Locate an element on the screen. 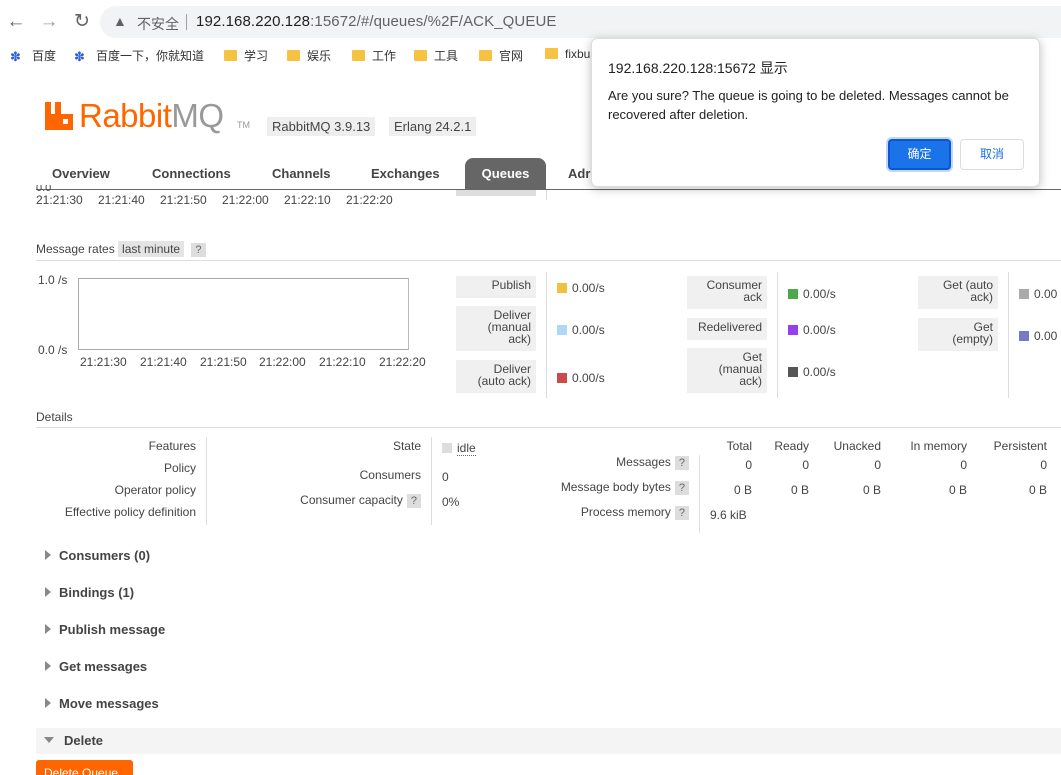  forward-arrow-icon: → is located at coordinates (49, 22).